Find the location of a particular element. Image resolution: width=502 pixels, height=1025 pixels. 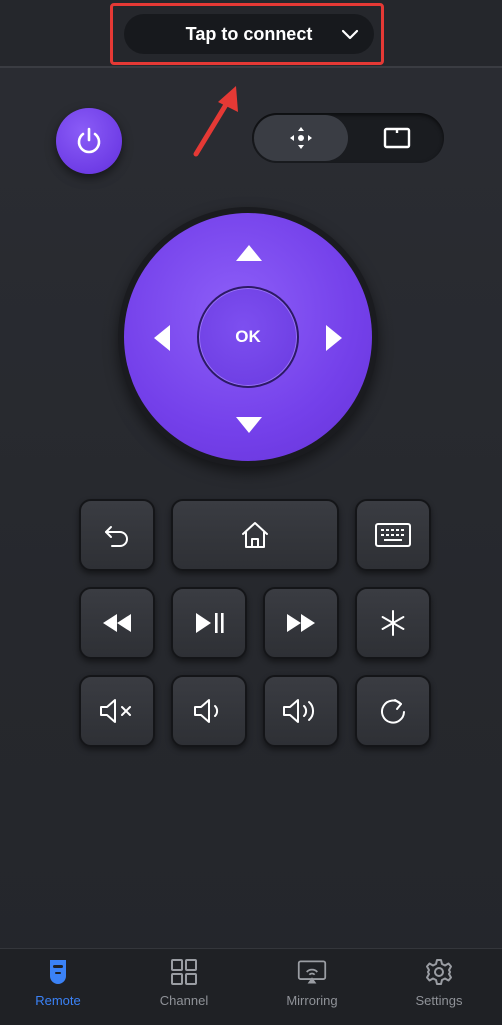

dpad-down-icon is located at coordinates (249, 425).